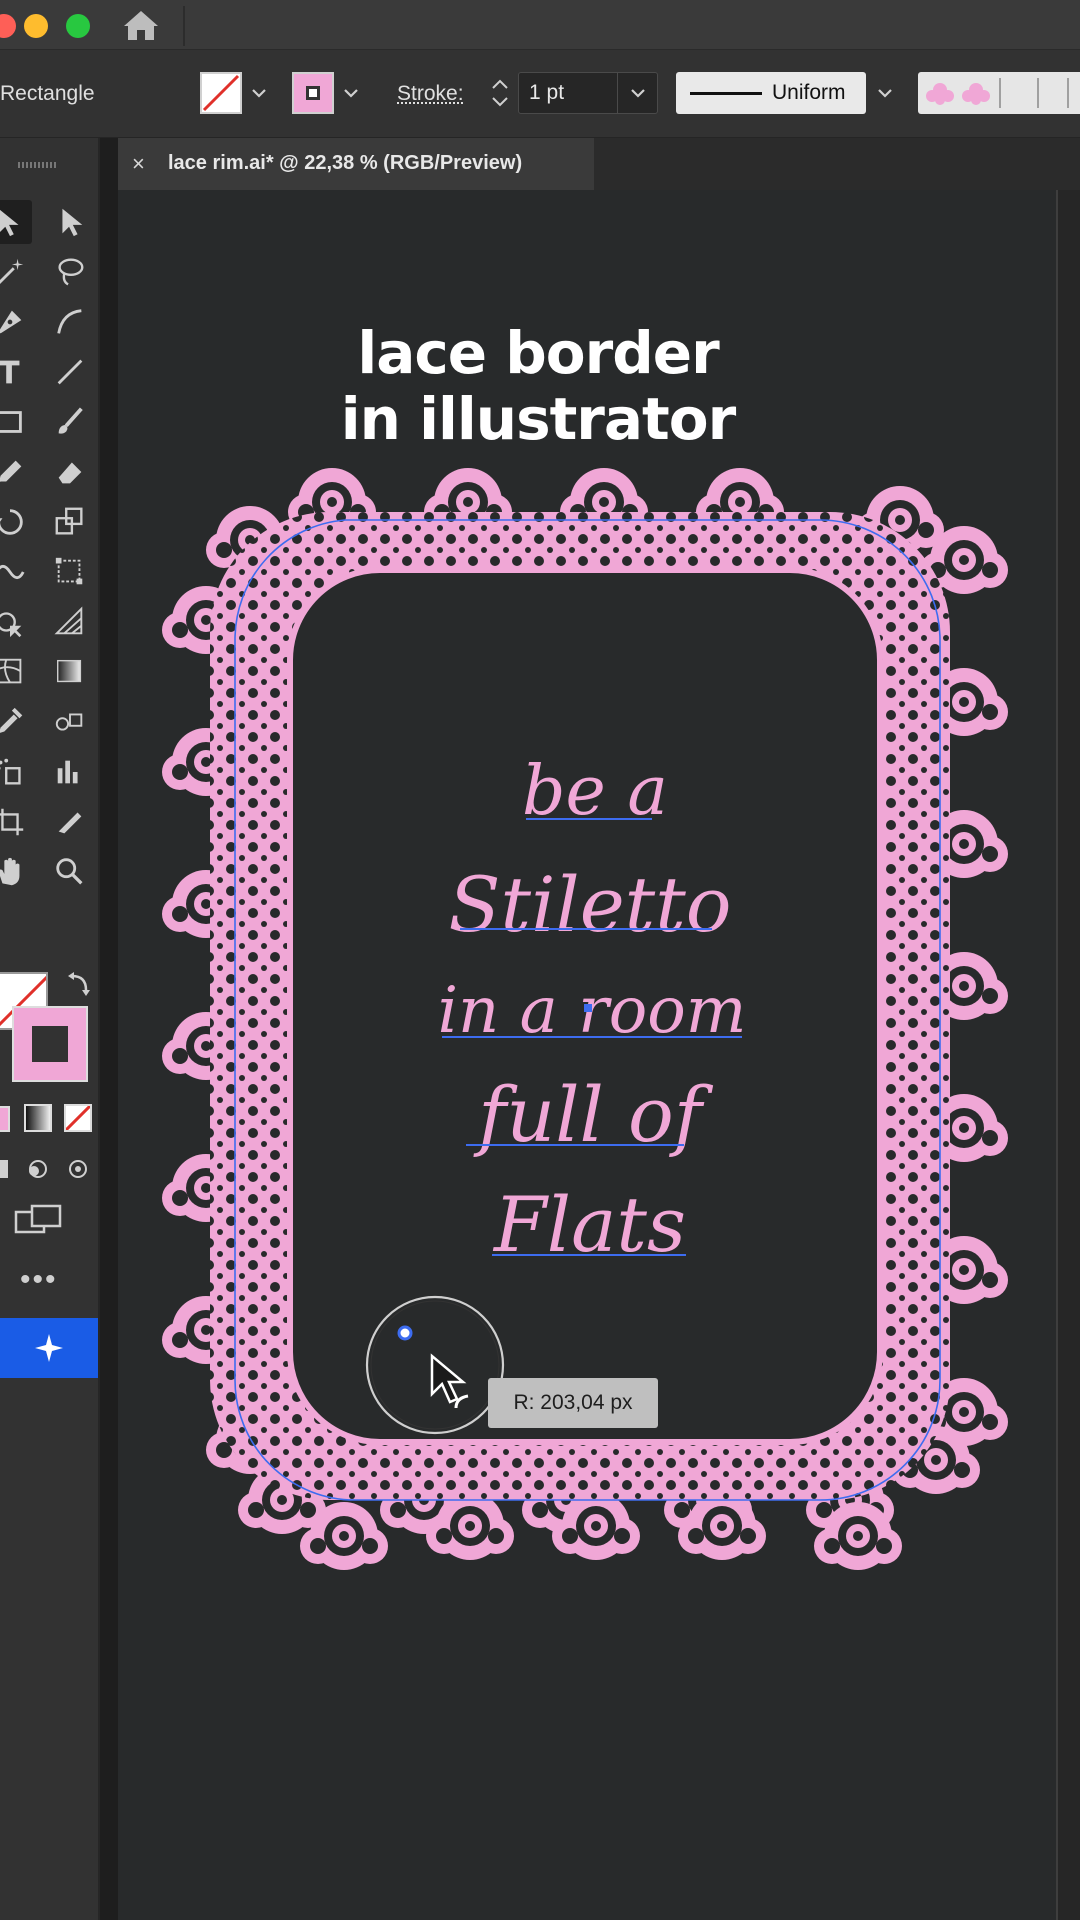 This screenshot has height=1920, width=1080. Describe the element at coordinates (12, 572) in the screenshot. I see `warp-tool-icon` at that location.